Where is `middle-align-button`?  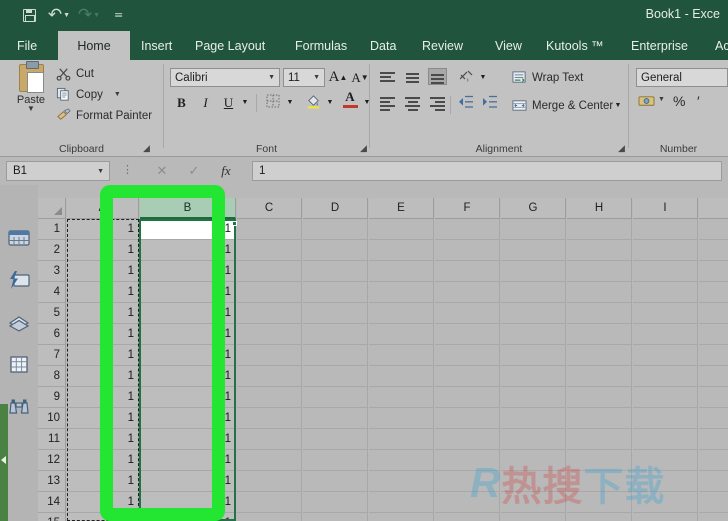
middle-align-button is located at coordinates (413, 77).